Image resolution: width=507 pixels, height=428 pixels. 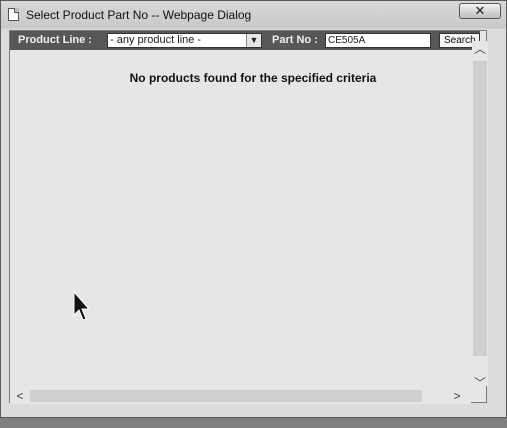 I want to click on product-line-value: - any product line -, so click(x=156, y=40).